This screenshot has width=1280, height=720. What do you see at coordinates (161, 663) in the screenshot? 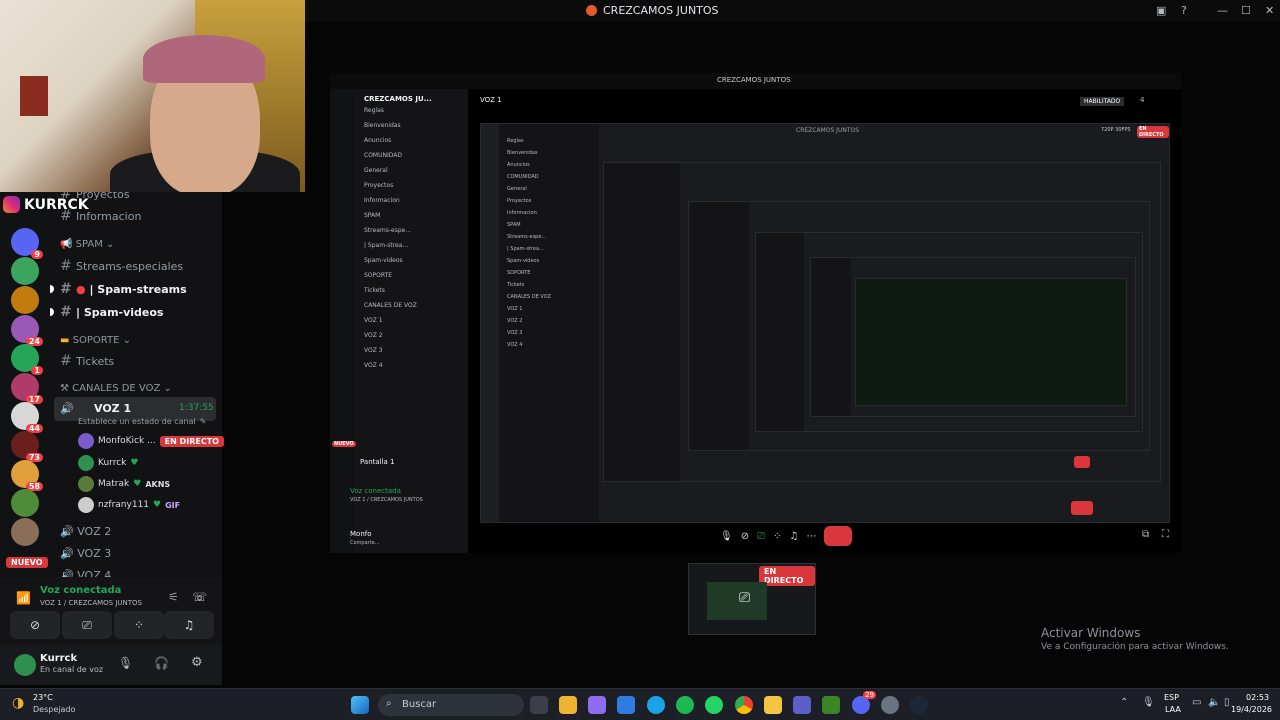
I see `headphones-icon: 🎧` at bounding box center [161, 663].